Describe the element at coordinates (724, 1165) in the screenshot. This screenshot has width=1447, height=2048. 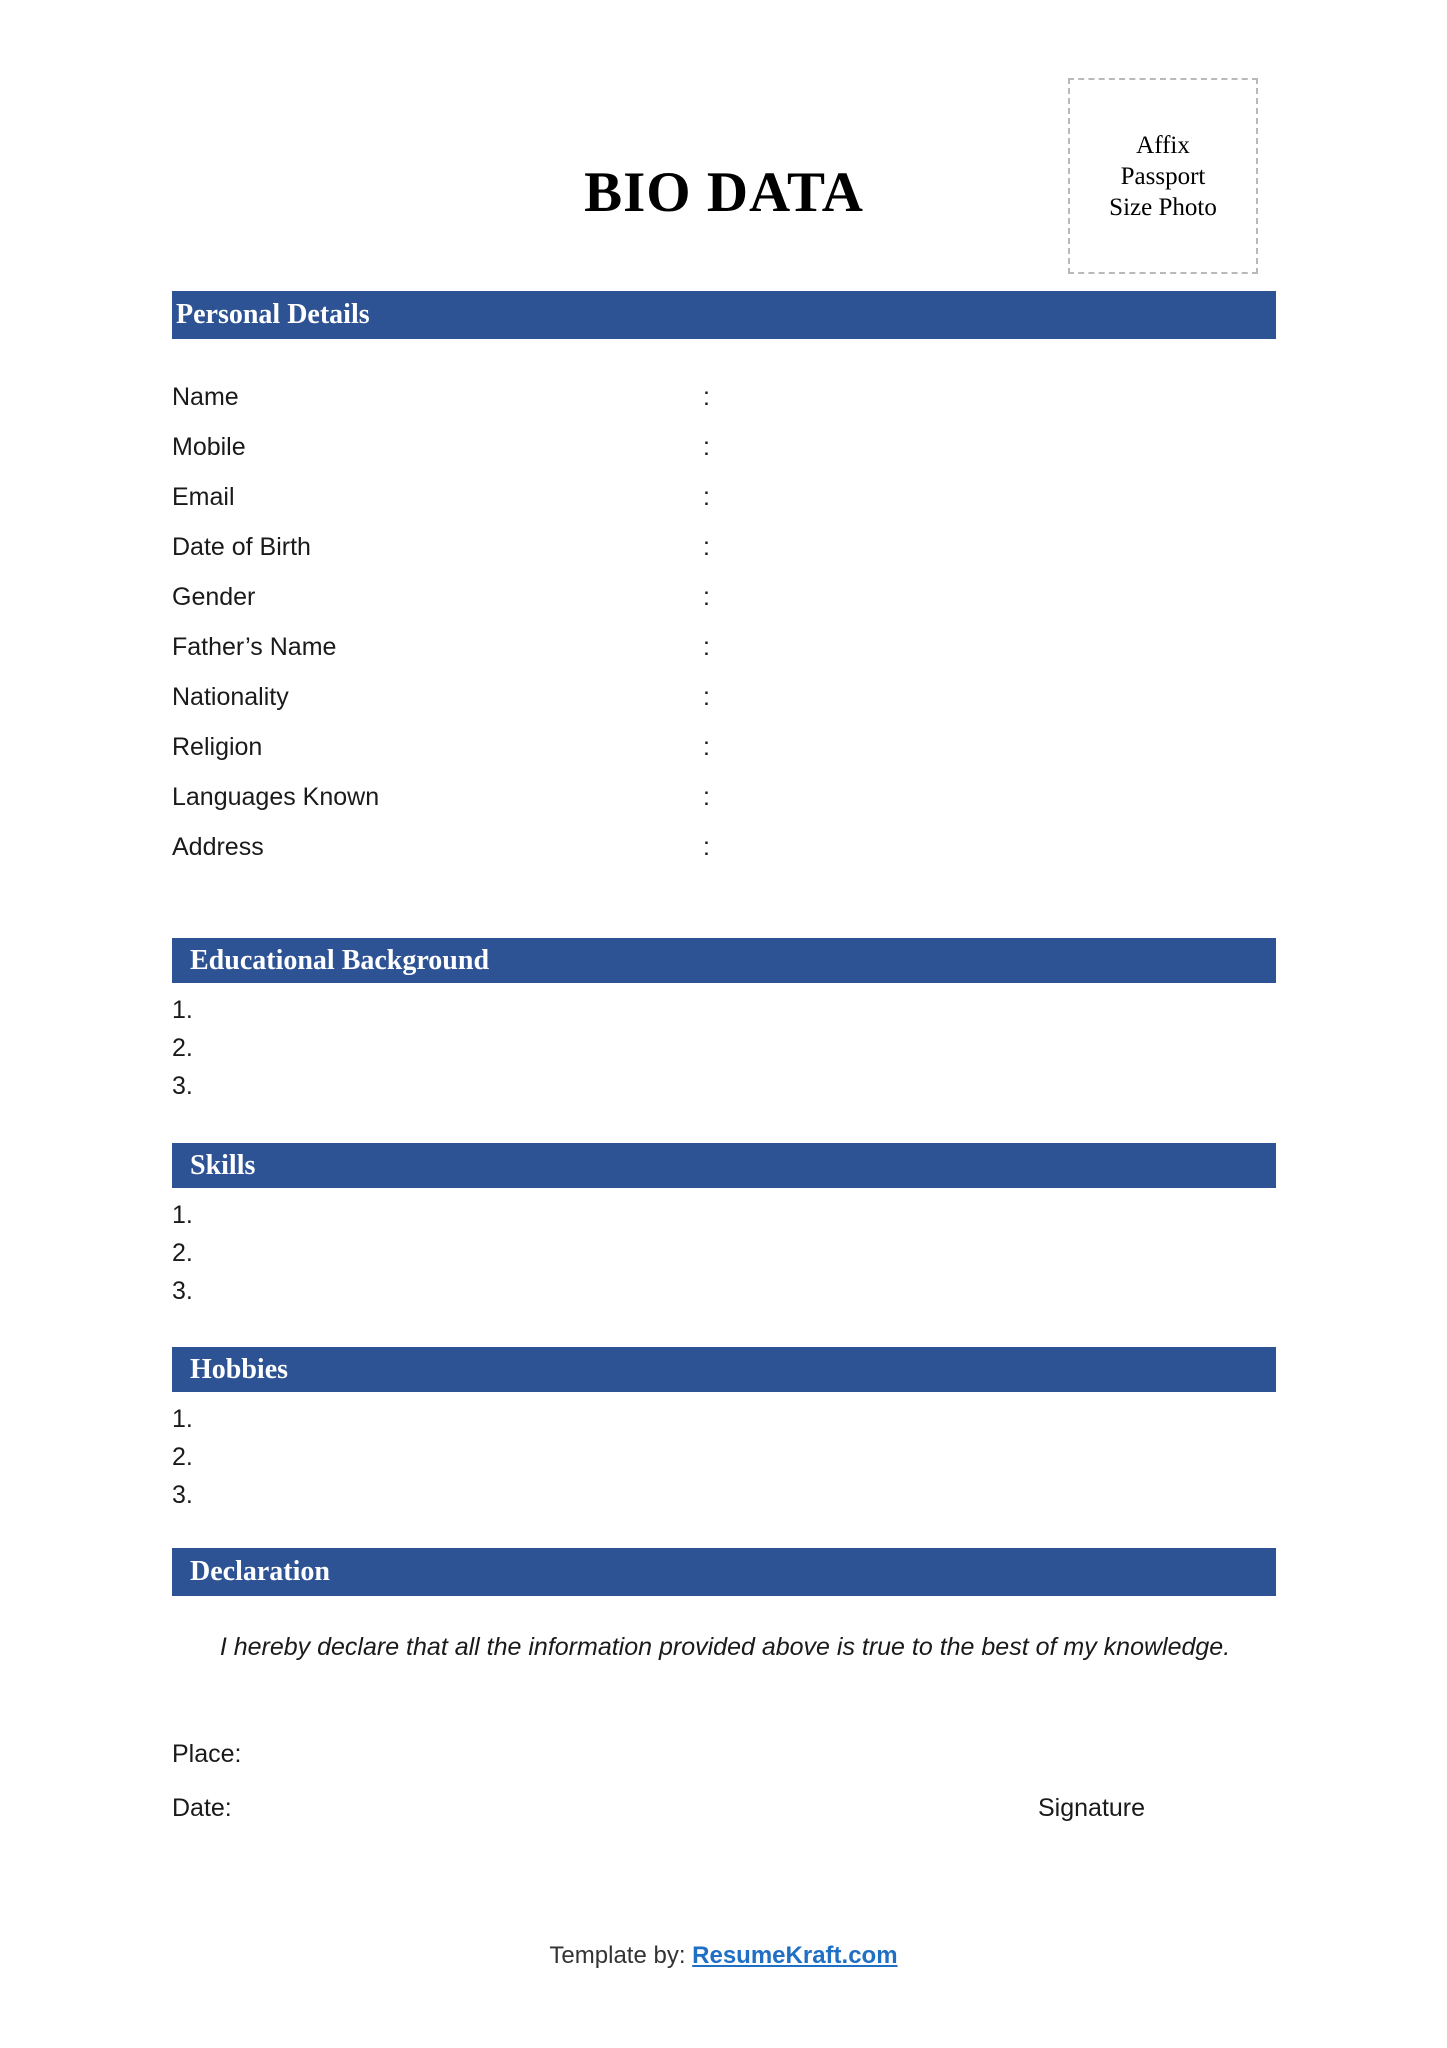
I see `section-header-skills: Skills` at that location.